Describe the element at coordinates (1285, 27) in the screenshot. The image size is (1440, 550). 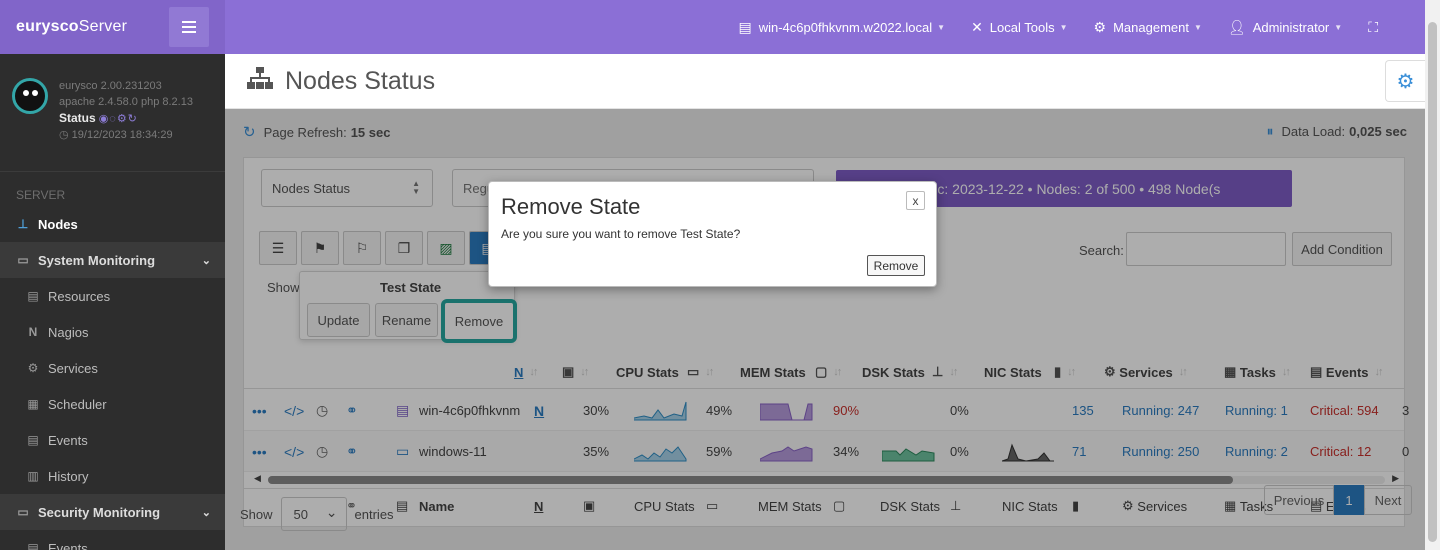
I see `user-menu: 👤︎ Administrator ▼` at that location.